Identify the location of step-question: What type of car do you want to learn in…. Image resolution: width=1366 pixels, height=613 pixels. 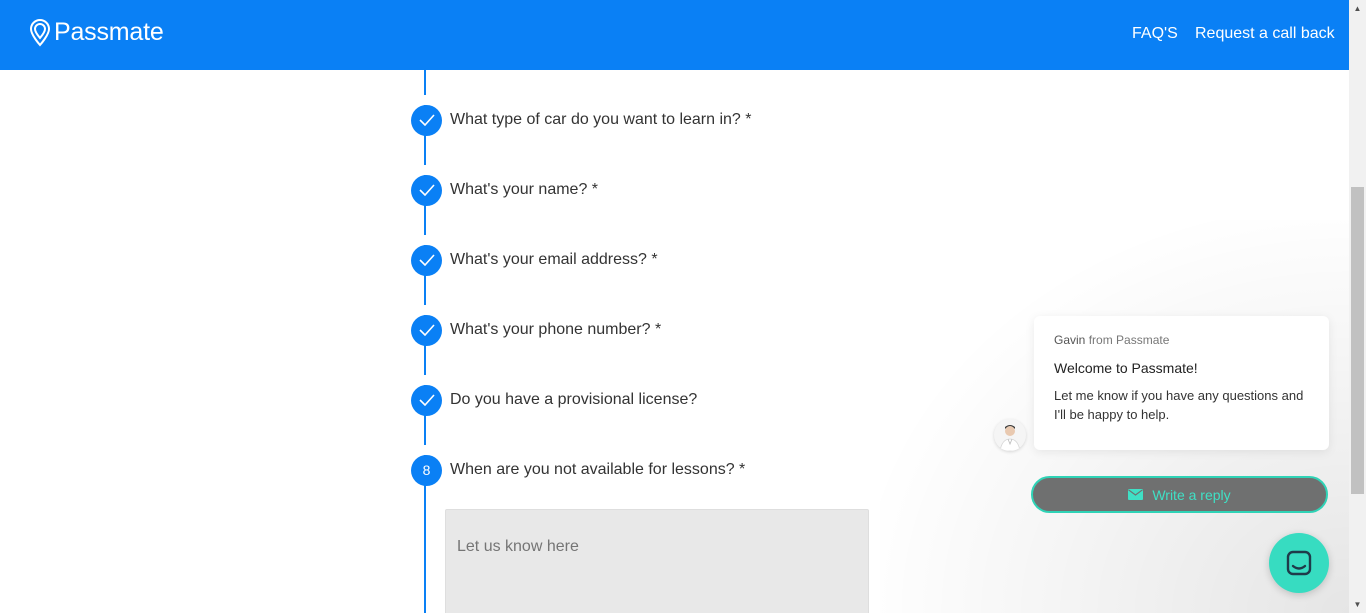
(601, 119).